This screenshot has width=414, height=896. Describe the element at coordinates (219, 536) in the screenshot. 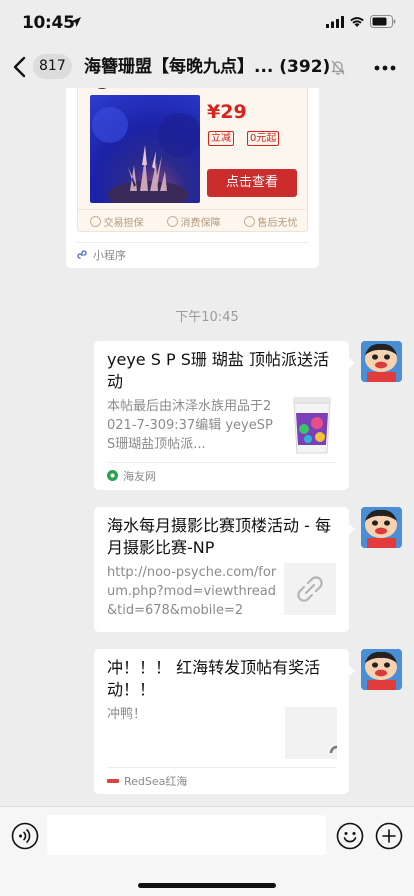

I see `link-title: 海水每月摄影比赛顶楼活动 - 每月摄影比赛-NP` at that location.